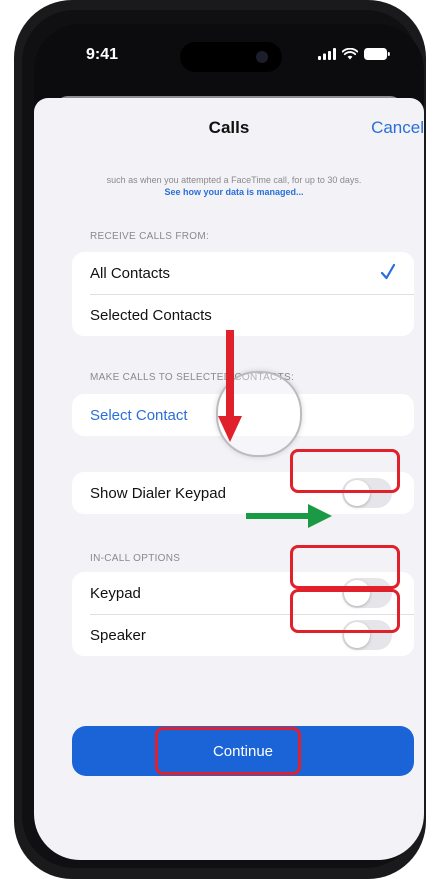  What do you see at coordinates (327, 54) in the screenshot?
I see `cellular-signal-icon` at bounding box center [327, 54].